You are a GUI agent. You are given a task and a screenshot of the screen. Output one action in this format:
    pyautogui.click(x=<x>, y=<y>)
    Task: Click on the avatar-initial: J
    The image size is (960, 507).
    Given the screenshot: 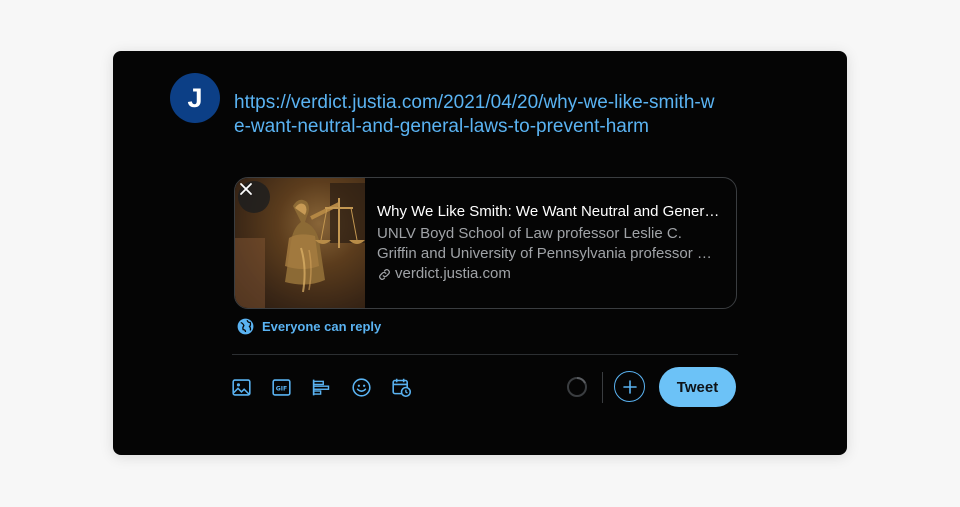 What is the action you would take?
    pyautogui.click(x=195, y=97)
    